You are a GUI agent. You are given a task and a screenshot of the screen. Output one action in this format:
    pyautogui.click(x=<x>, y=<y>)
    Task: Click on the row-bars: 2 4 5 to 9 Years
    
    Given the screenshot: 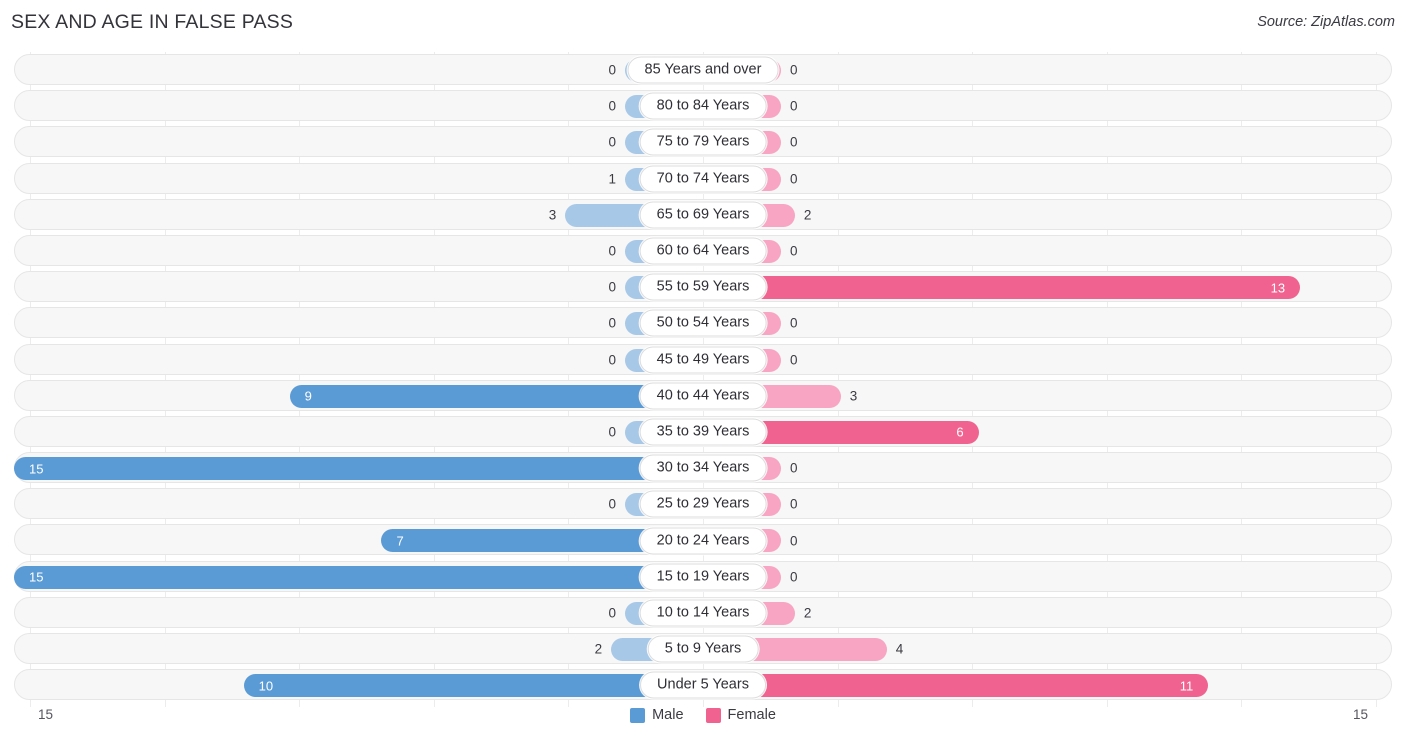 What is the action you would take?
    pyautogui.click(x=703, y=649)
    